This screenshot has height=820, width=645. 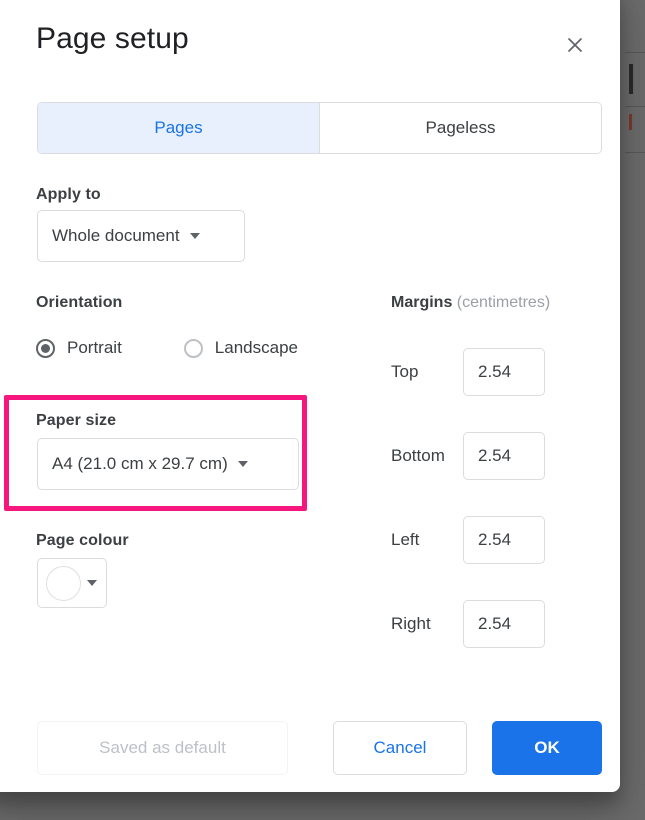 I want to click on margin-label-bottom: Bottom, so click(x=418, y=455).